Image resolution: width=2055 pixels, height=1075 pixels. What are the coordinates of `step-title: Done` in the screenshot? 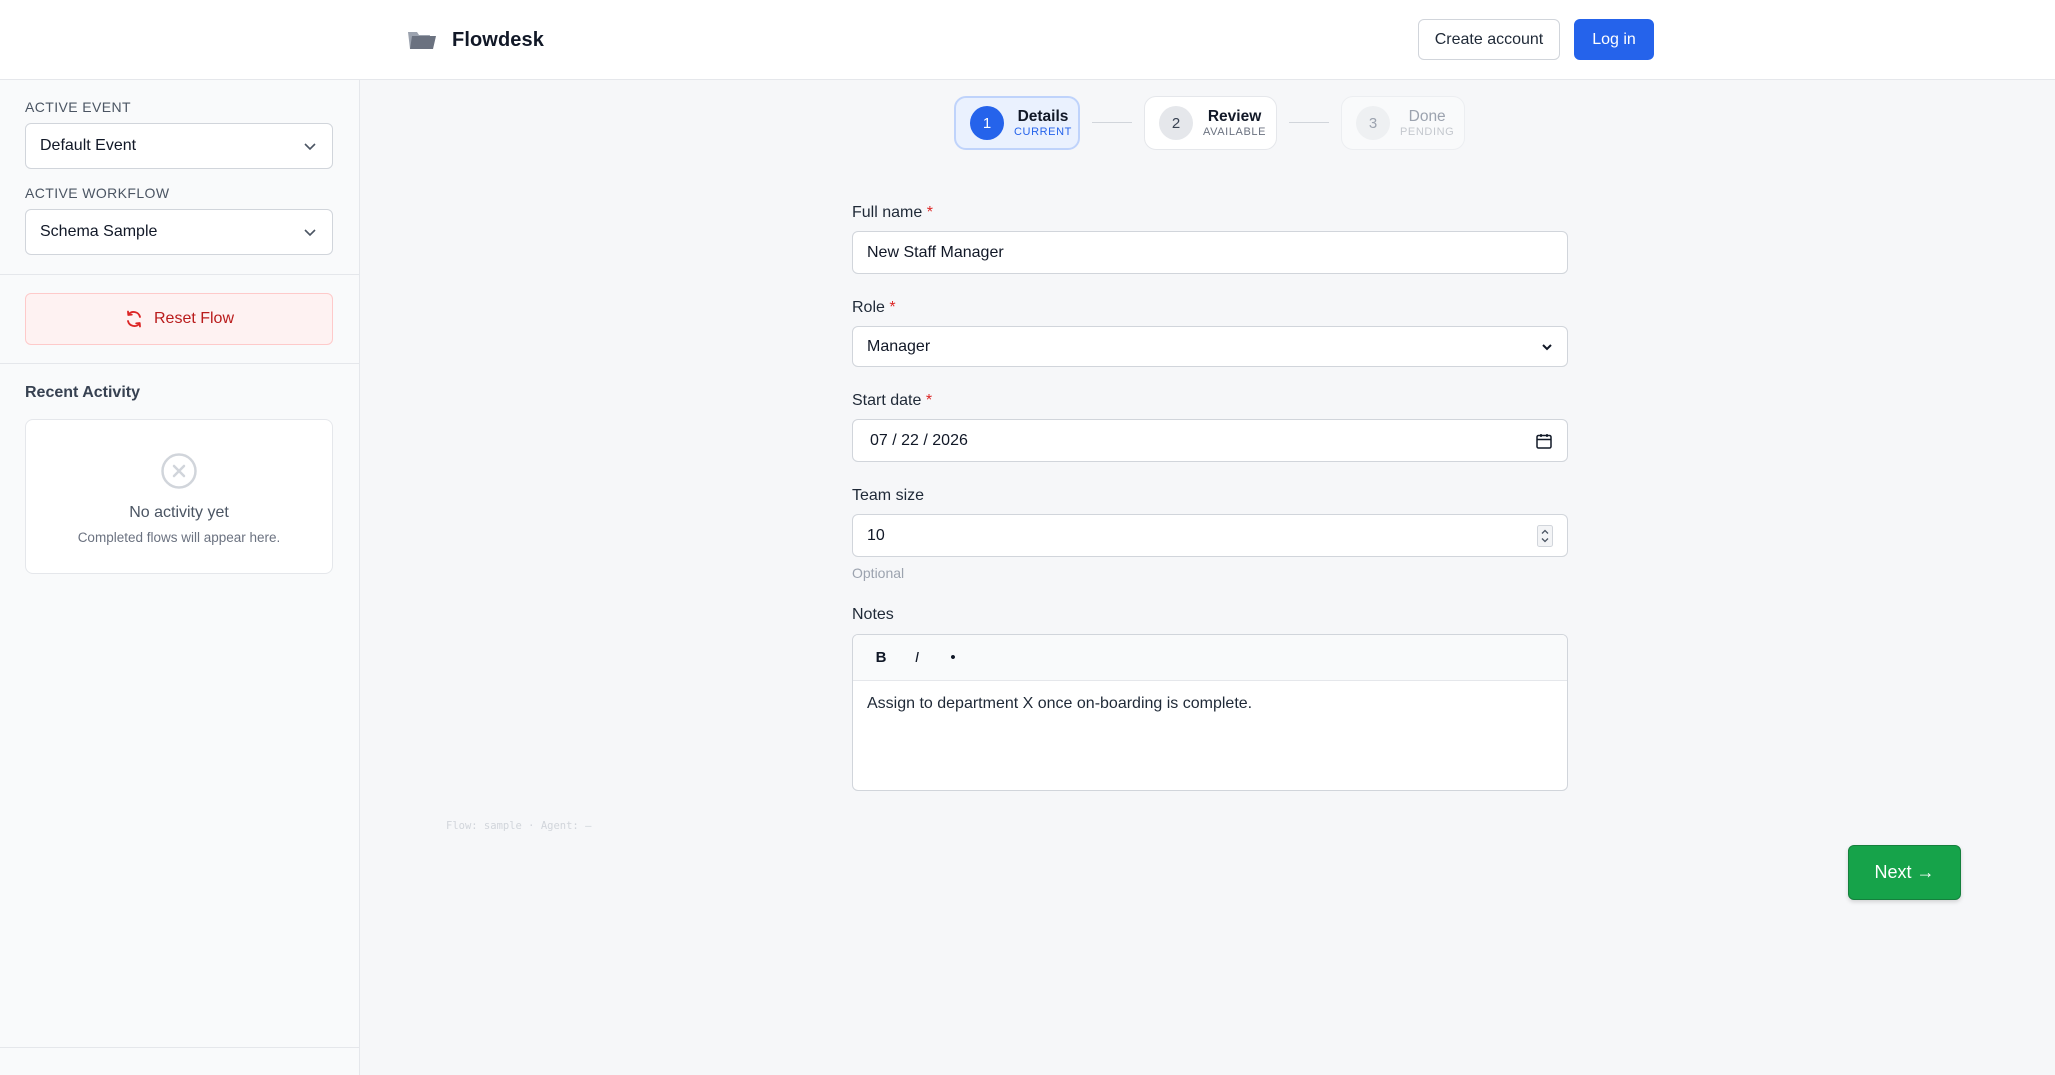 It's located at (1427, 116).